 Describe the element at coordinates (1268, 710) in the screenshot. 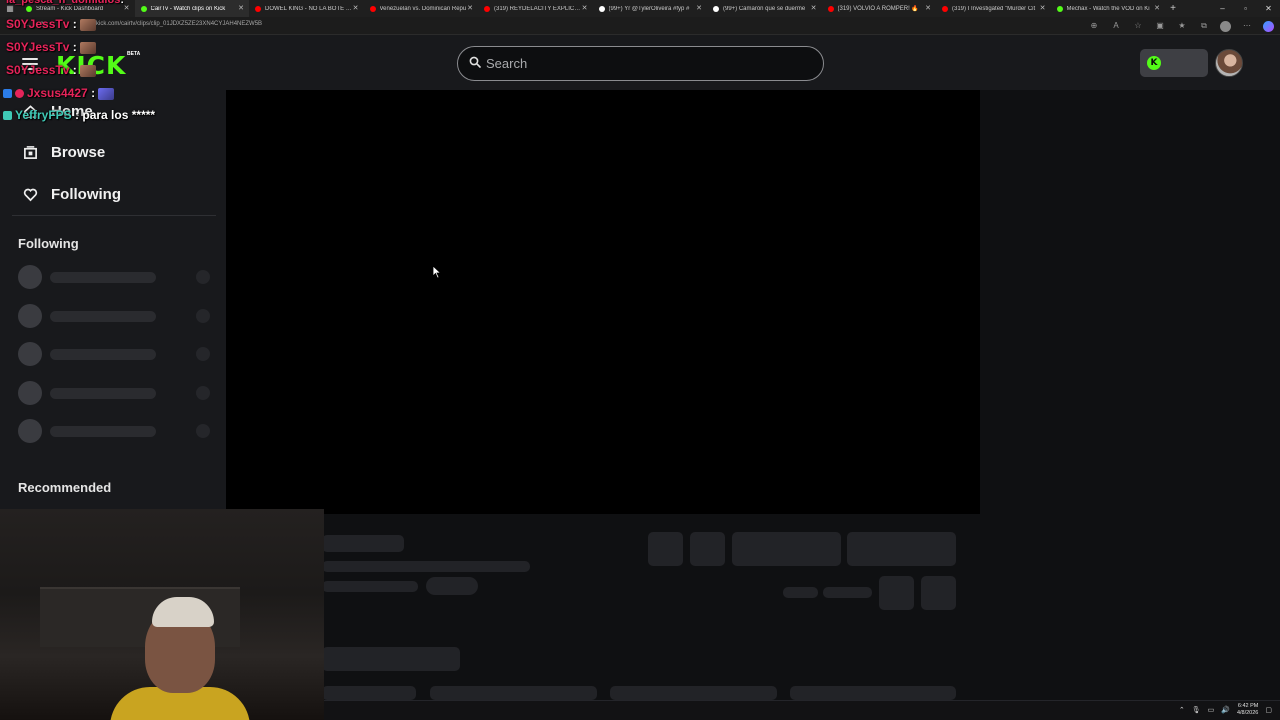

I see `notification-icon: ▢` at that location.